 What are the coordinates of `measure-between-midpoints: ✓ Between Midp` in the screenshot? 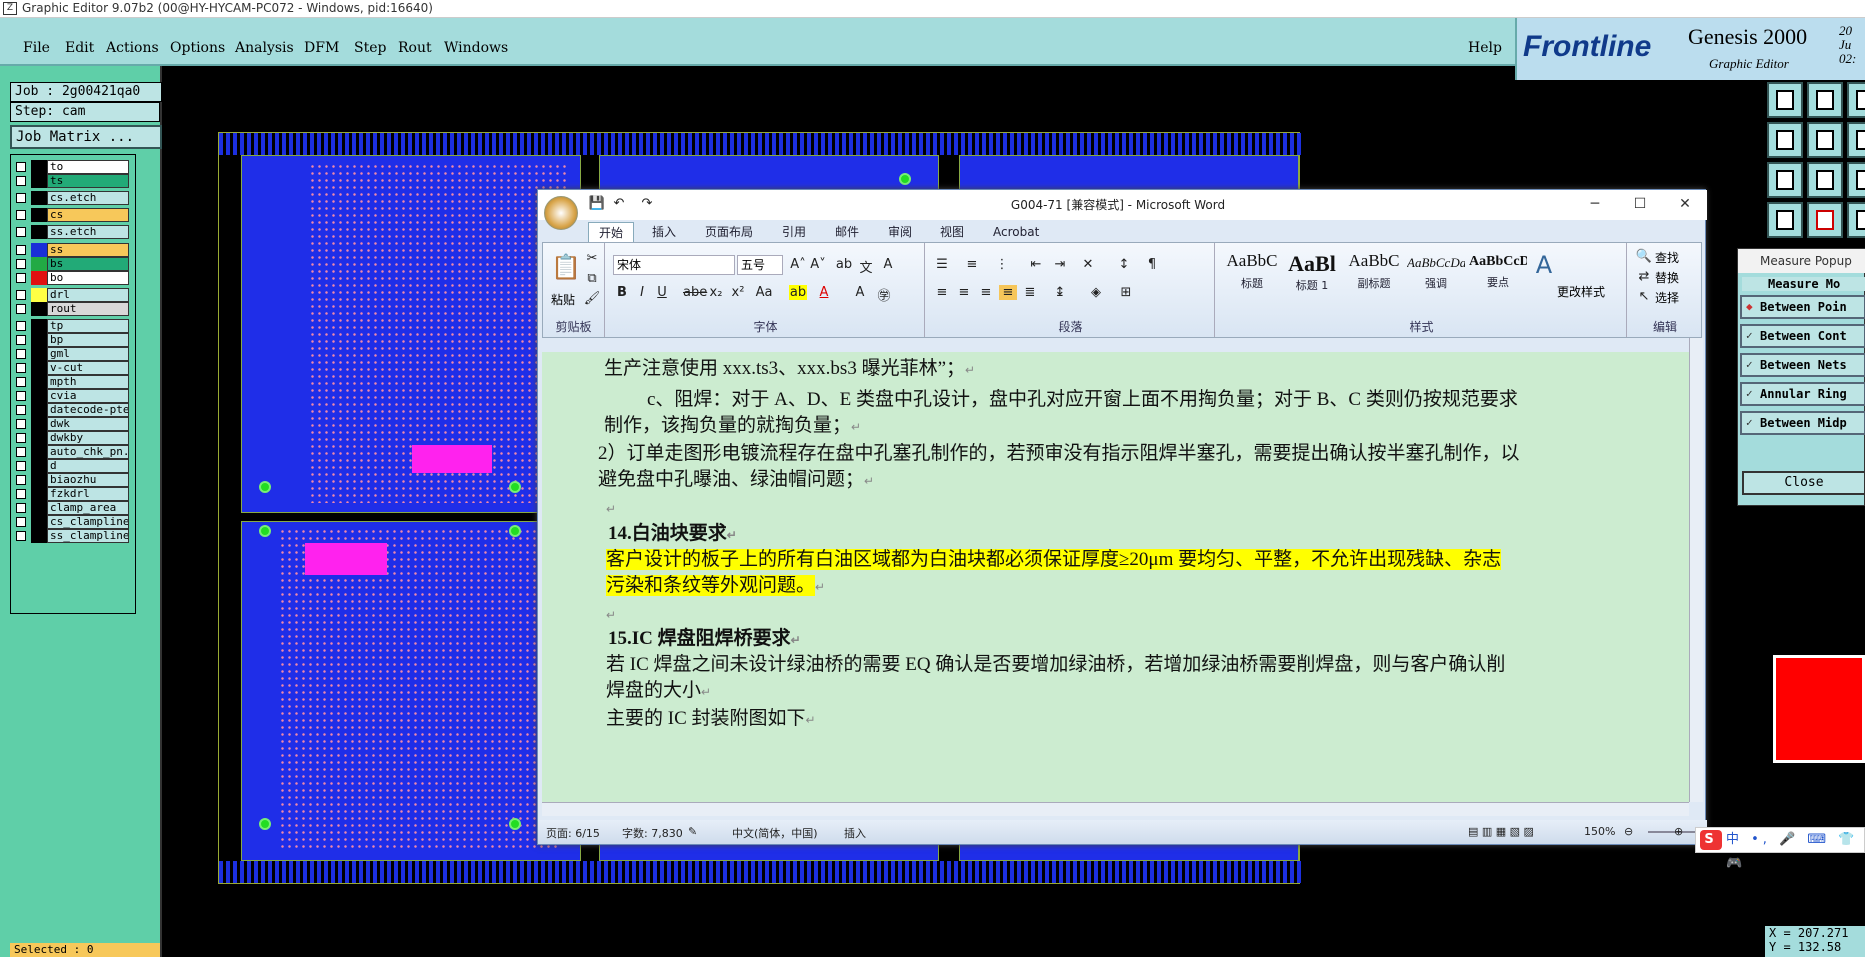 It's located at (1802, 423).